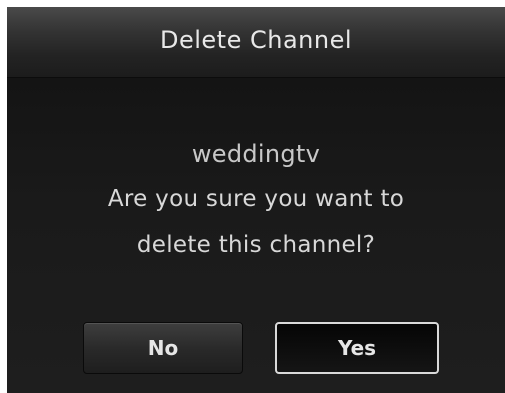  Describe the element at coordinates (357, 348) in the screenshot. I see `yes-button: Yes` at that location.